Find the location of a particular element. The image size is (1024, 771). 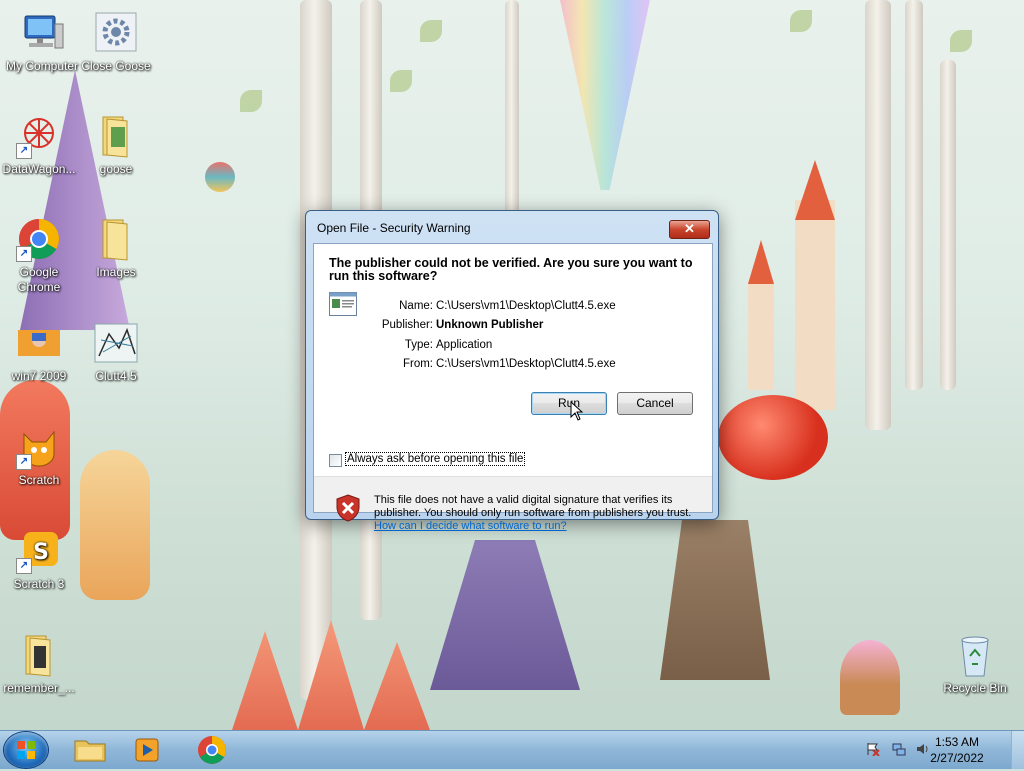

always-ask-label: Always ask before opening this file is located at coordinates (435, 459).